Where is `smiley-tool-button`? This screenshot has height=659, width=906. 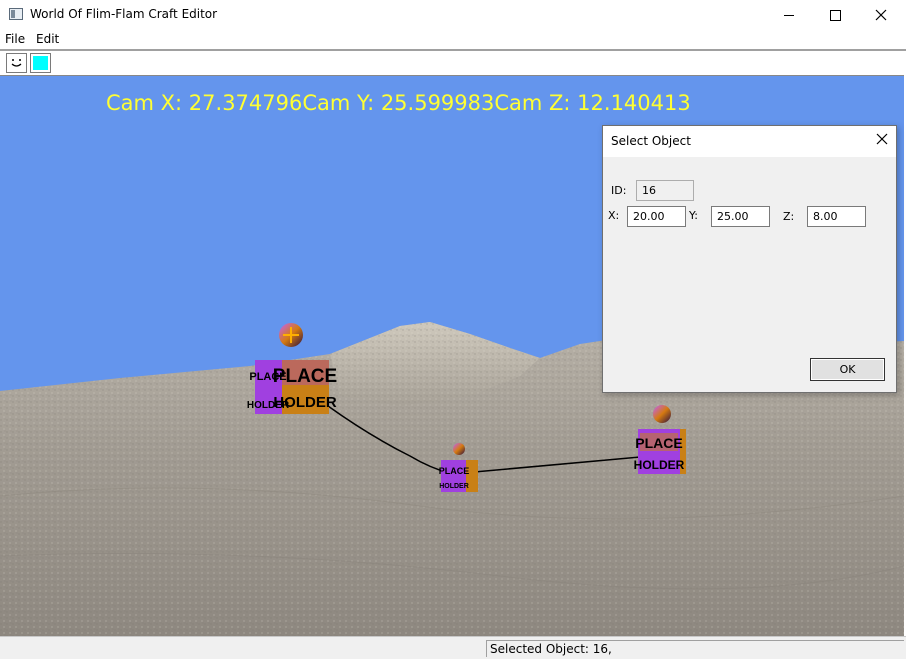
smiley-tool-button is located at coordinates (16, 63).